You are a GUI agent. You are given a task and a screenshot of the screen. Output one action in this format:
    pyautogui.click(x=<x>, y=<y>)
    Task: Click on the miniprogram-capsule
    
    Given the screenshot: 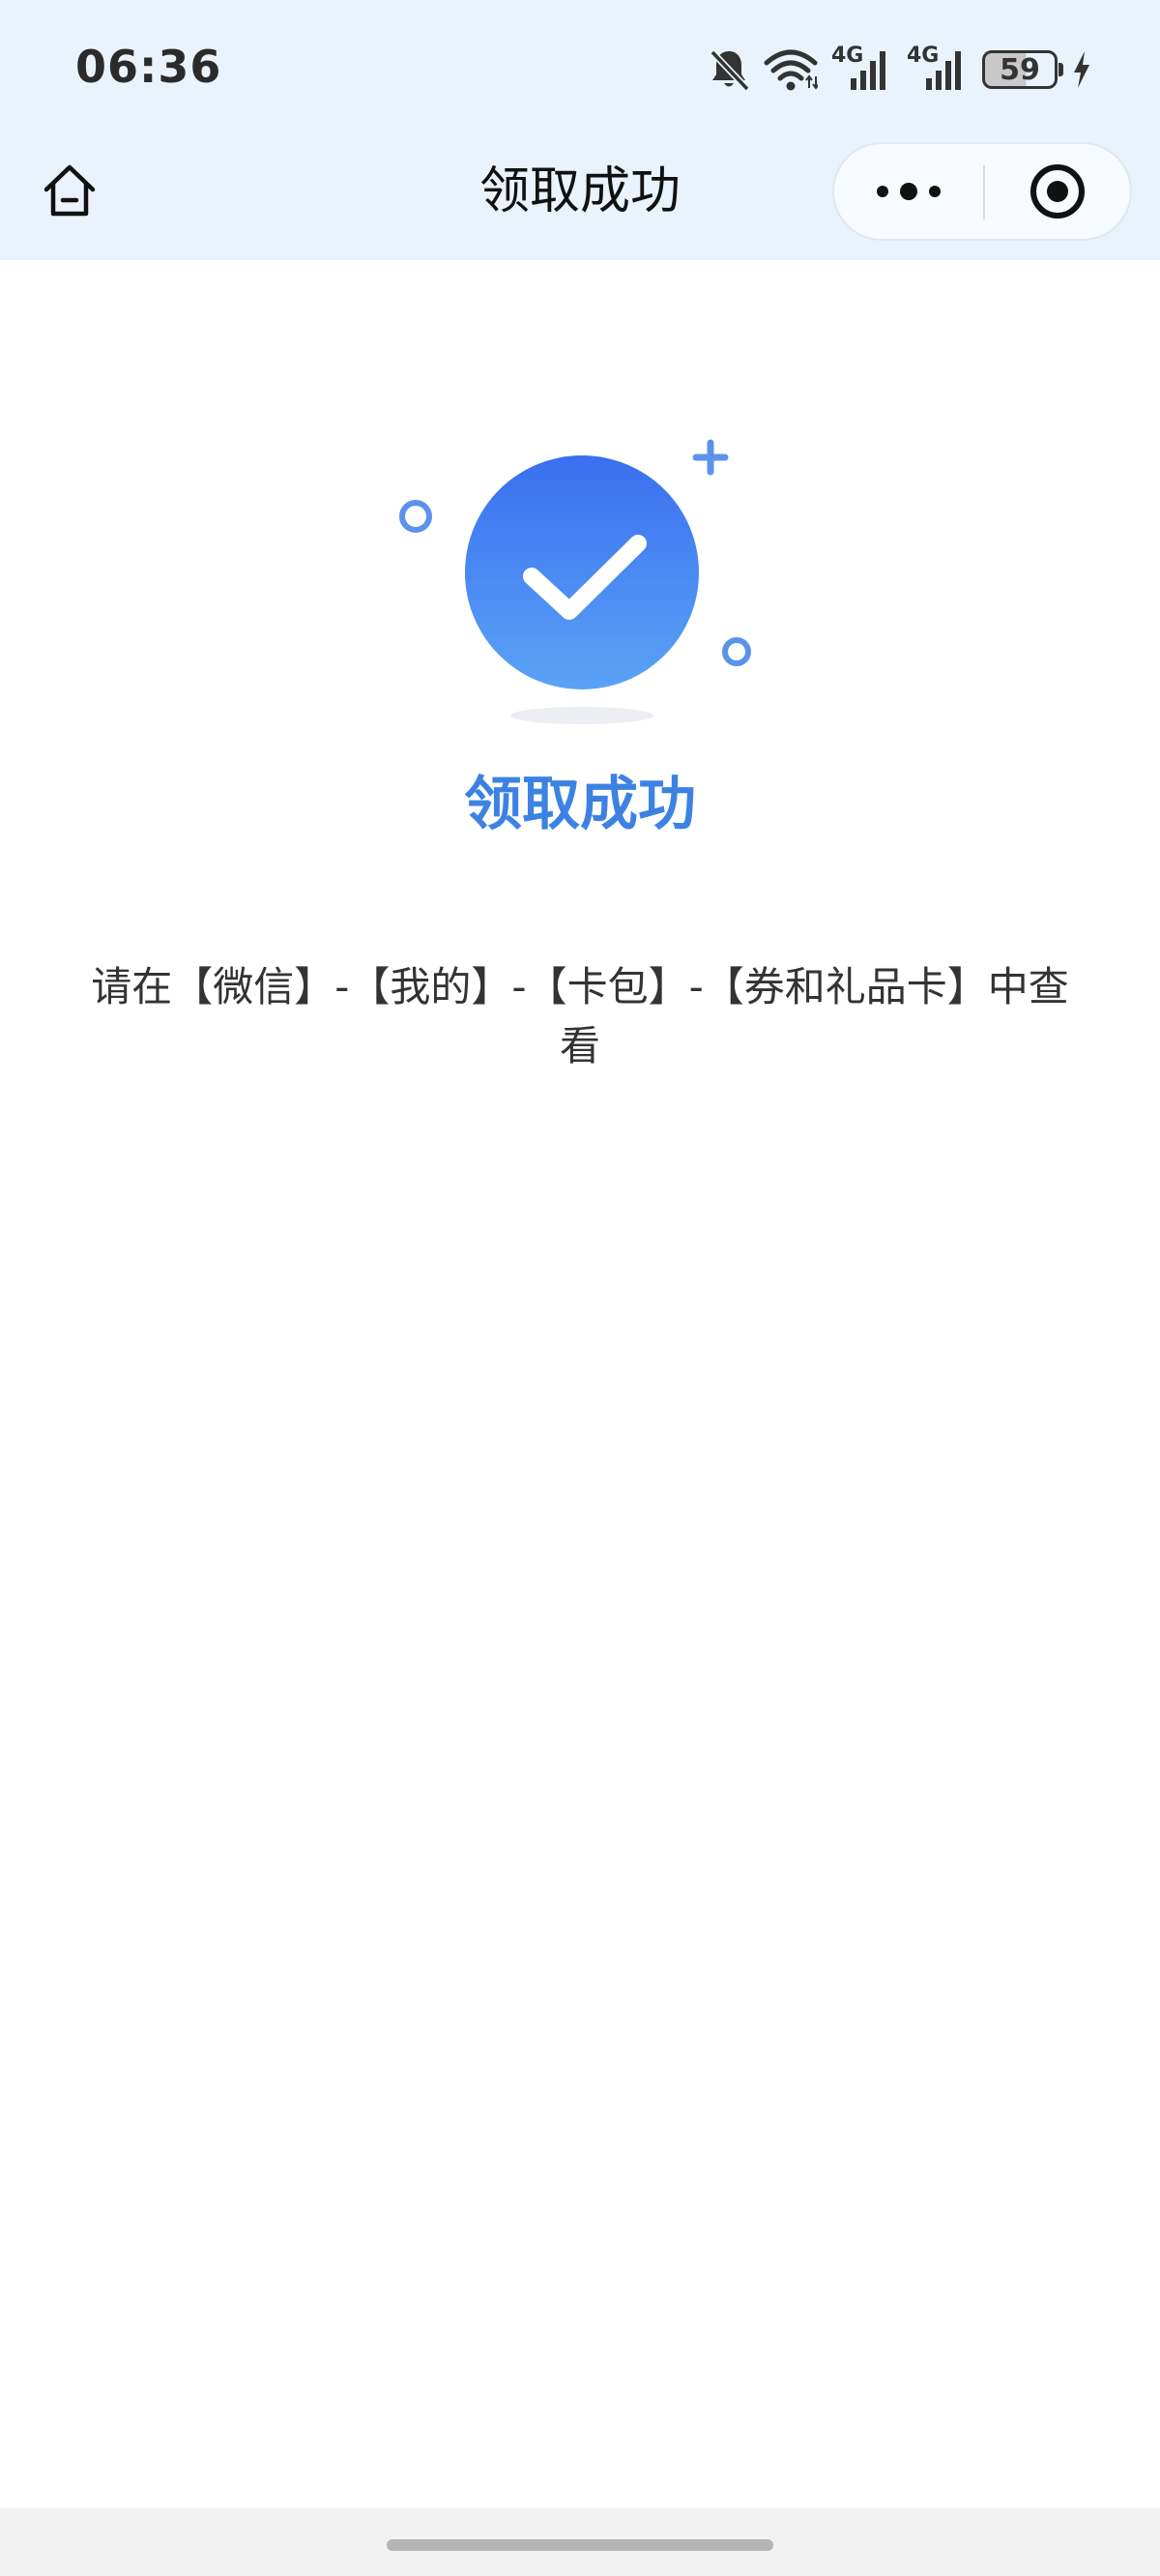 What is the action you would take?
    pyautogui.click(x=982, y=191)
    